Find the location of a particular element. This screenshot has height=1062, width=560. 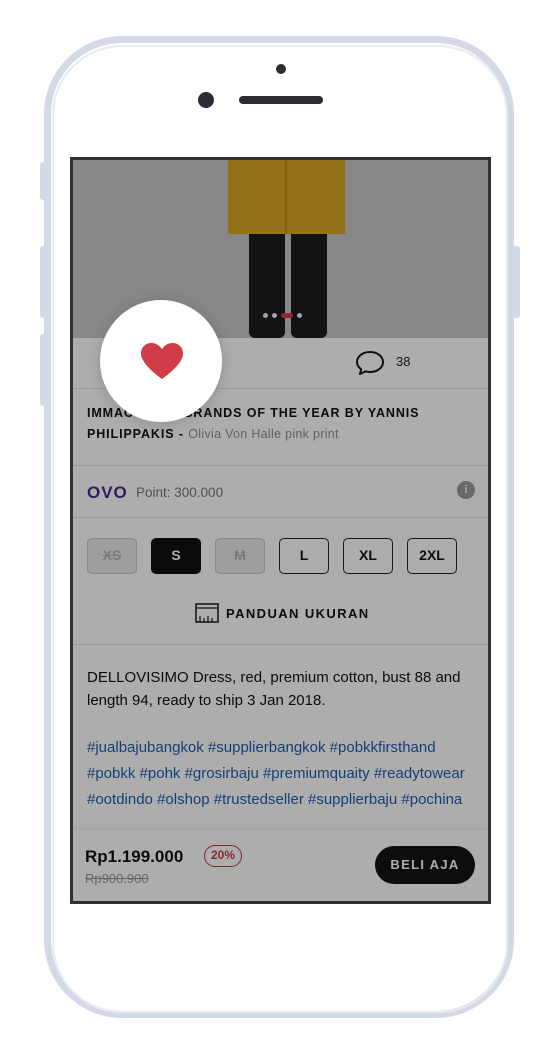

product-photo-boot-right is located at coordinates (309, 286).